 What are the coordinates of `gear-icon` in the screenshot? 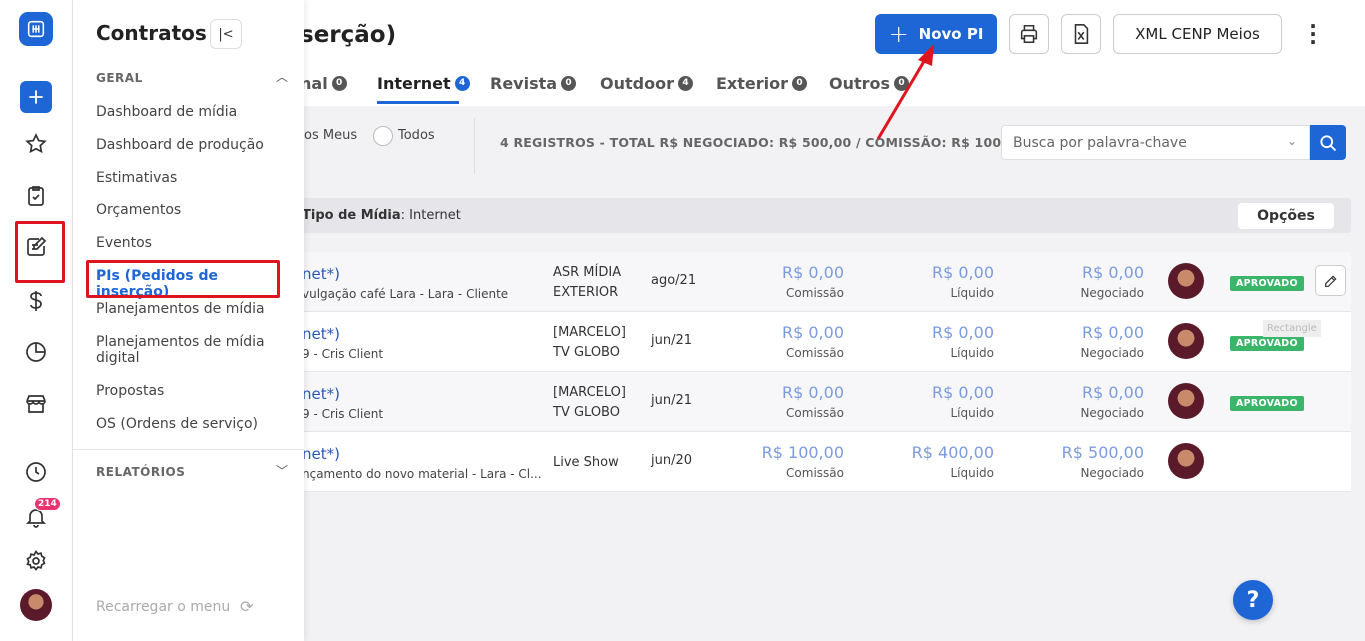 It's located at (36, 561).